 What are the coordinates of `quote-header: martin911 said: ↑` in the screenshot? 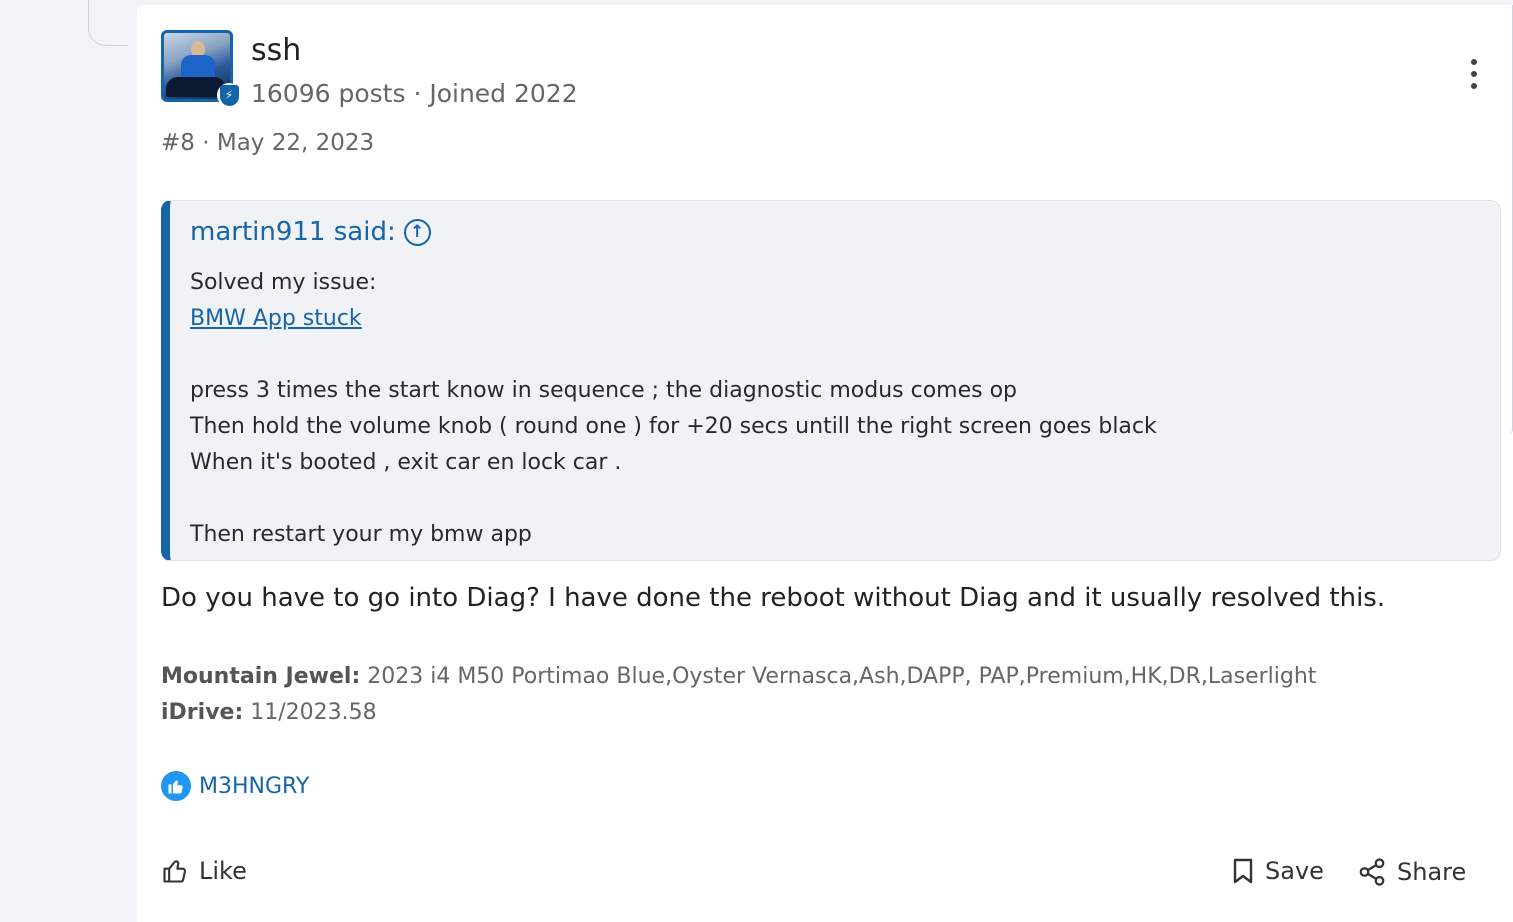 It's located at (310, 232).